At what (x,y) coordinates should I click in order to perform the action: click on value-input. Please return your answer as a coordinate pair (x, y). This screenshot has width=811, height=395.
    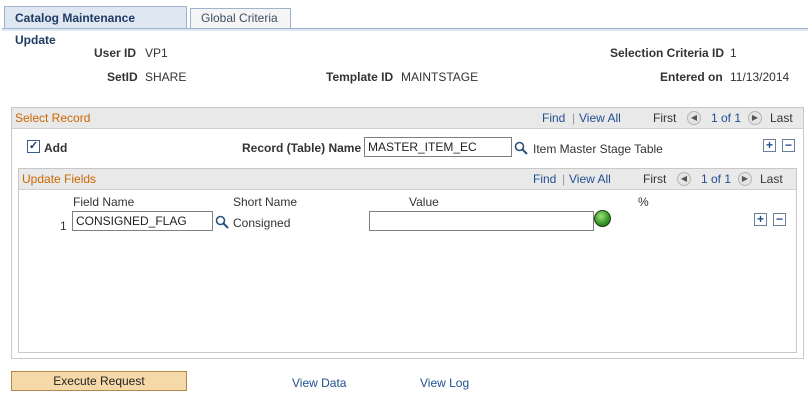
    Looking at the image, I should click on (481, 221).